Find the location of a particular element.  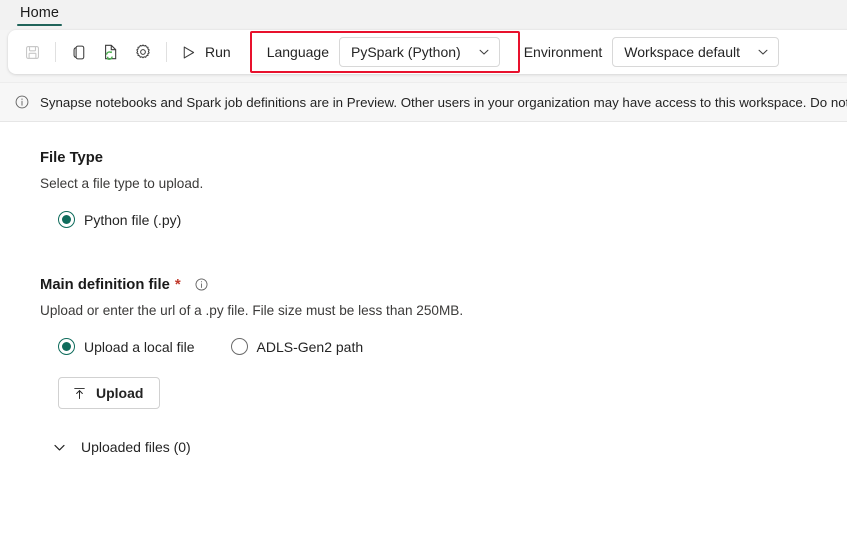

refresh-document-icon is located at coordinates (111, 52).